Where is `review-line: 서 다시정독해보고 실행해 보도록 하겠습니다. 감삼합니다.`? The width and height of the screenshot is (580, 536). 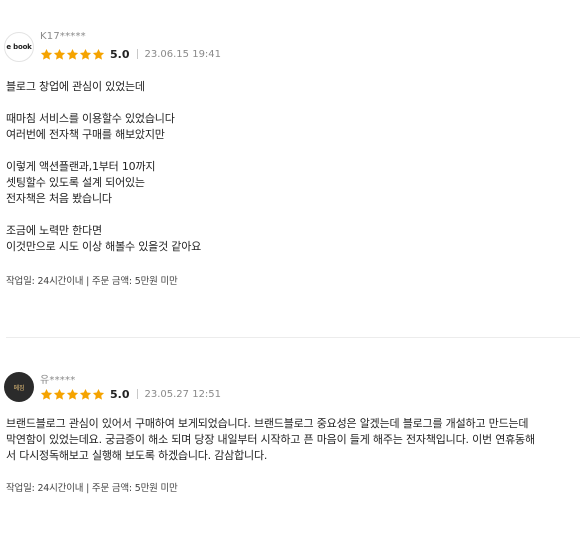
review-line: 서 다시정독해보고 실행해 보도록 하겠습니다. 감삼합니다. is located at coordinates (137, 455).